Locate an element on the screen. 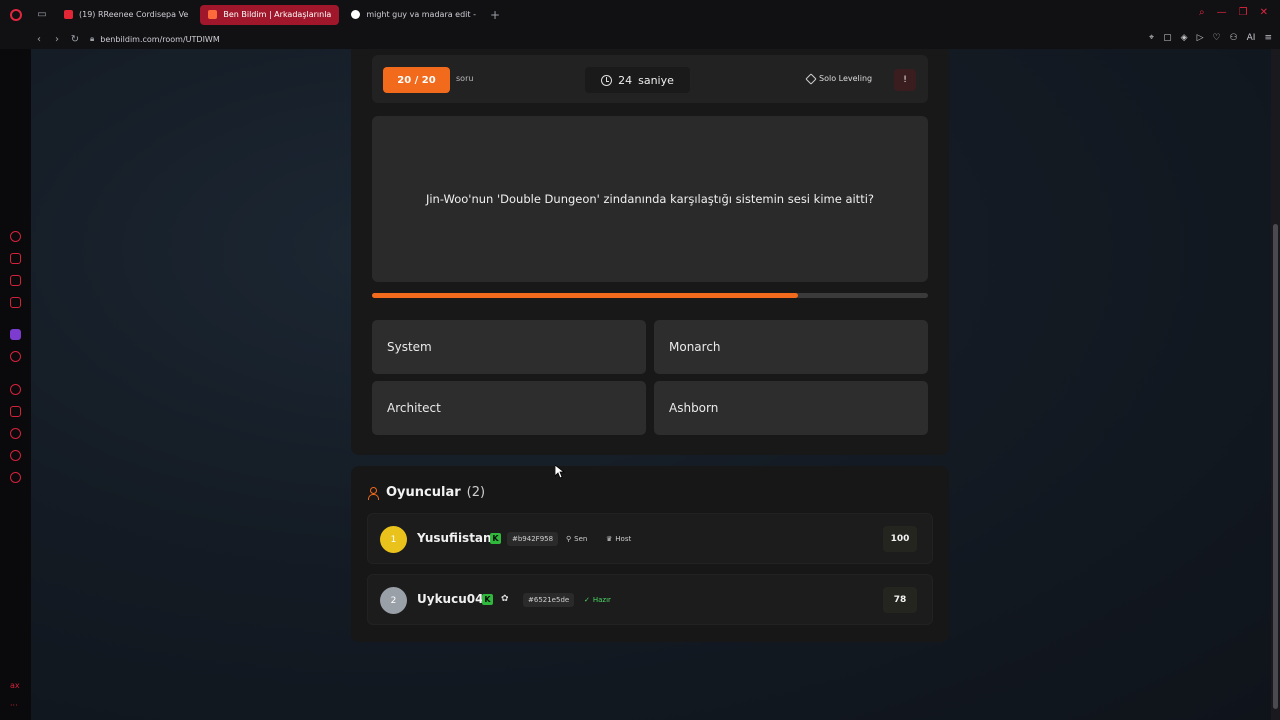 The height and width of the screenshot is (720, 1280). profile-icon: ⚇ is located at coordinates (1234, 38).